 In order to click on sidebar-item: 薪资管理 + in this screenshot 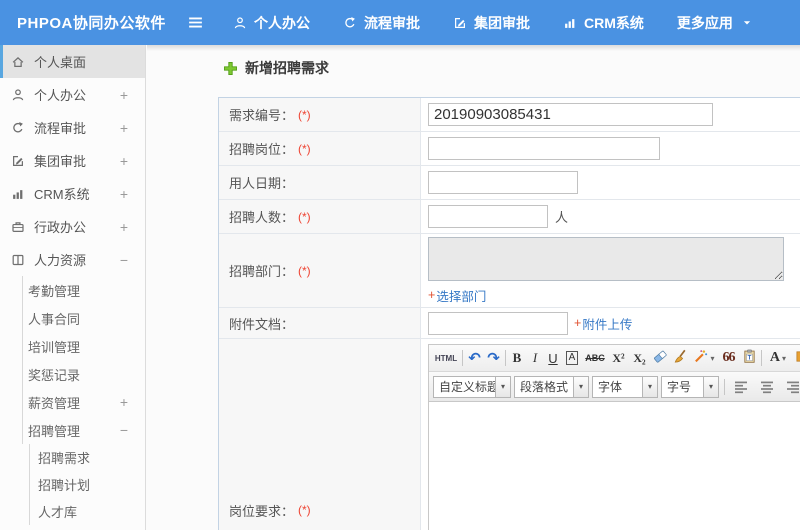, I will do `click(72, 402)`.